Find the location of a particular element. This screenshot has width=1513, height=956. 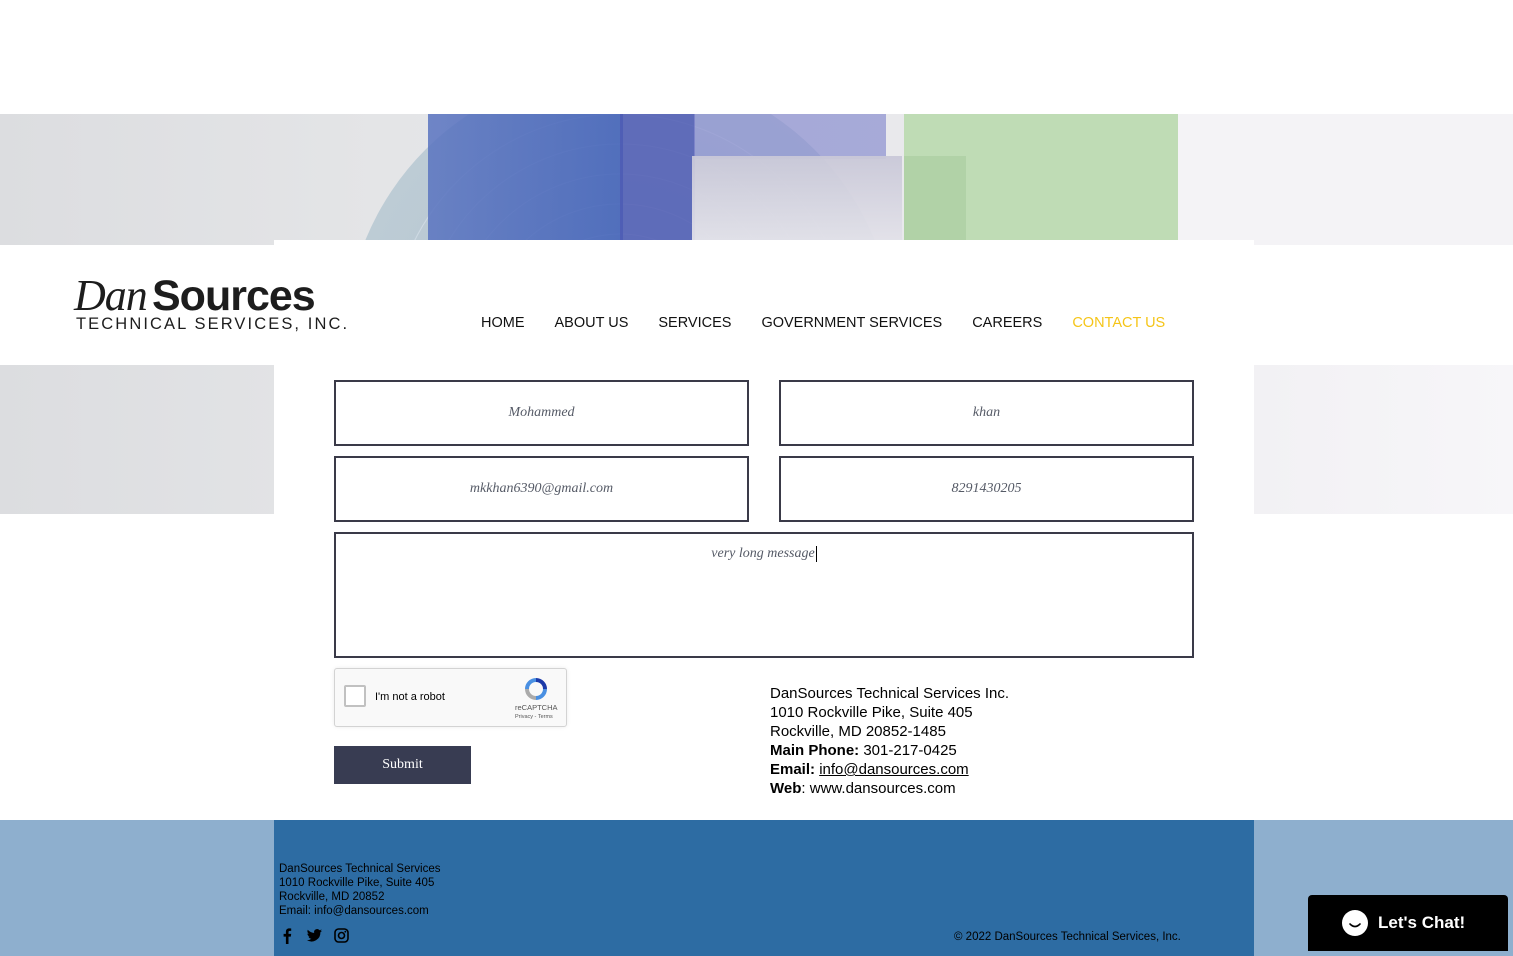

nav-services: SERVICES is located at coordinates (694, 325).